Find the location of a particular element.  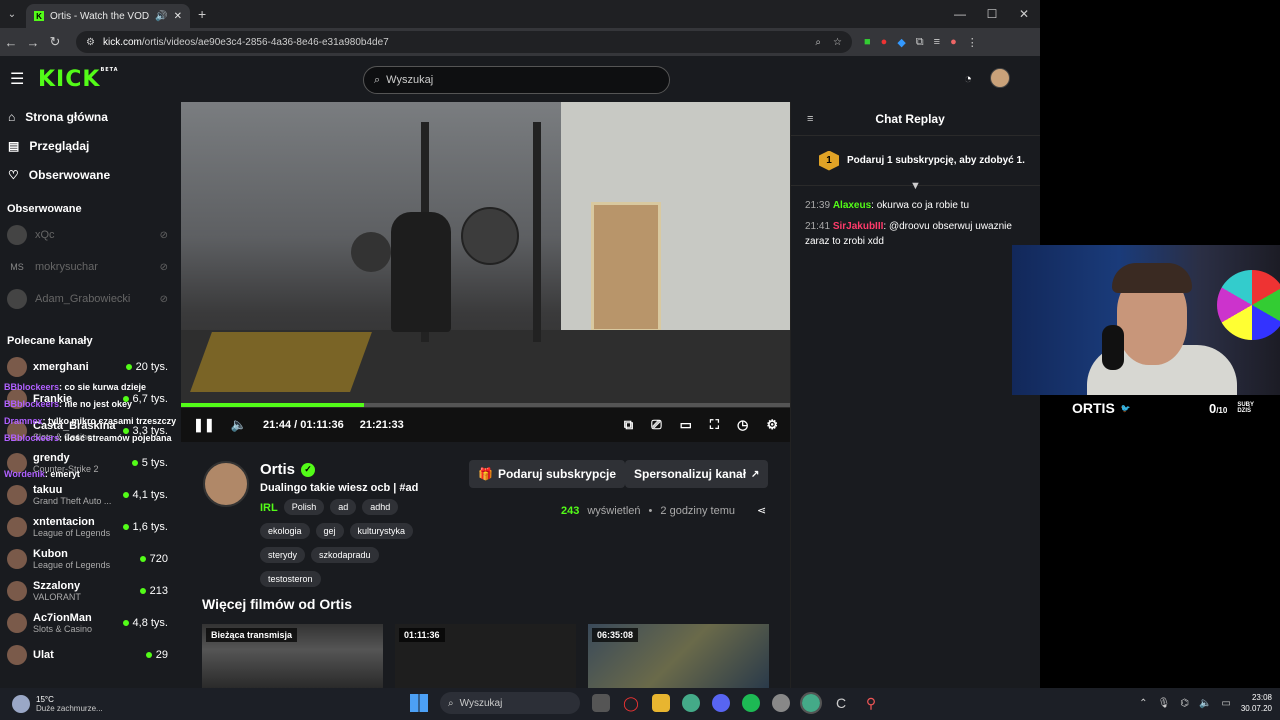

site-info-icon: ⚙ is located at coordinates (90, 42).